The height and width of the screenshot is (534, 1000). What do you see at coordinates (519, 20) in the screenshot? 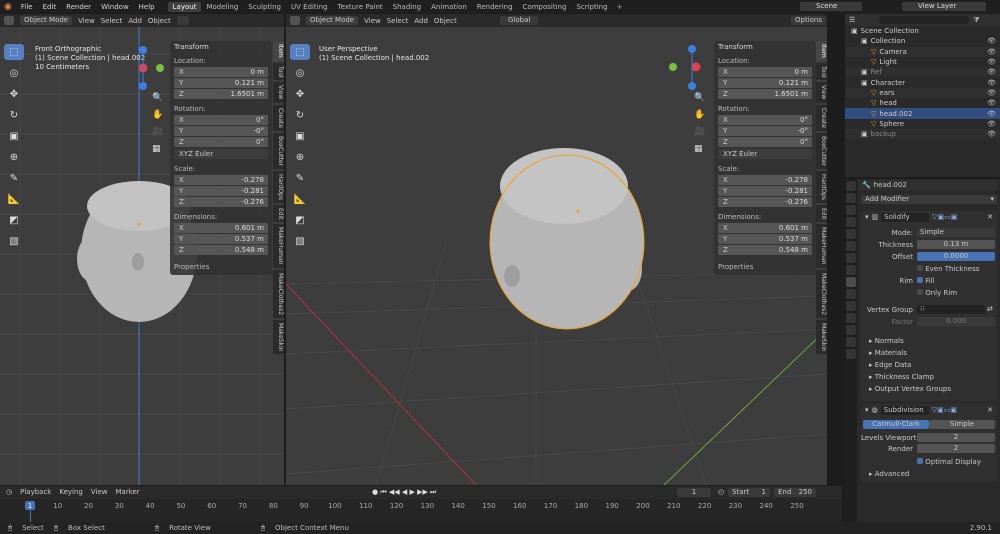
I see `transform-orientation: Global` at bounding box center [519, 20].